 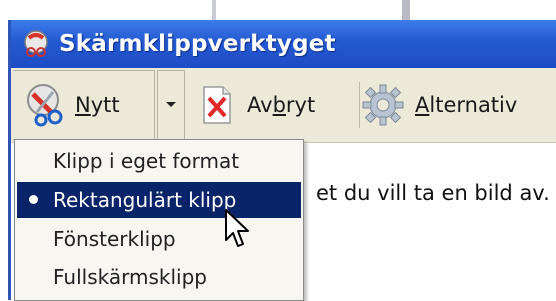 What do you see at coordinates (197, 44) in the screenshot?
I see `window-title: Skärmklippverktyget` at bounding box center [197, 44].